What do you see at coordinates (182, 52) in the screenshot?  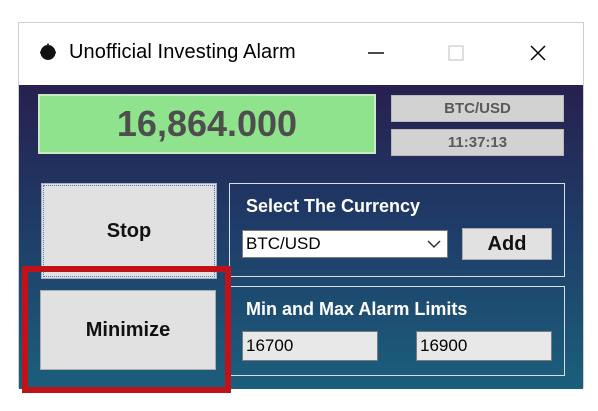 I see `window-title: Unofficial Investing Alarm` at bounding box center [182, 52].